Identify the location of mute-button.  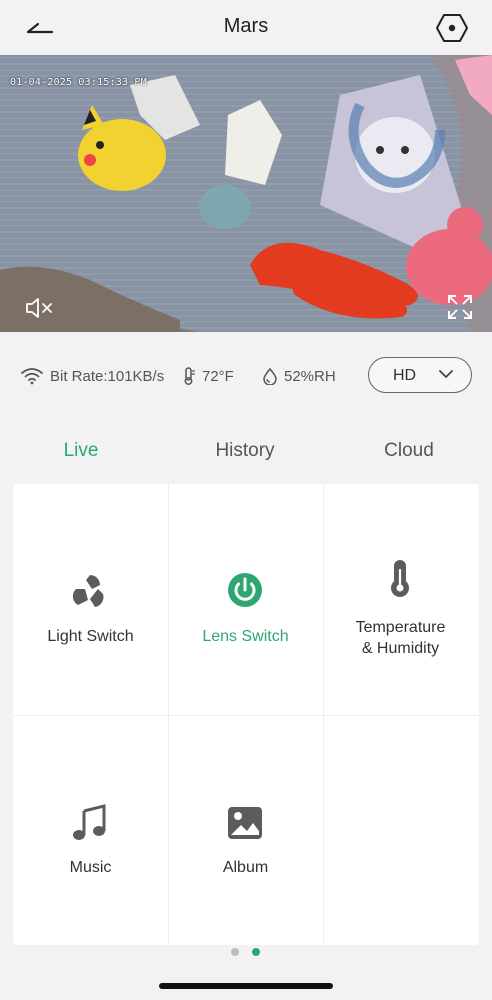
(39, 308).